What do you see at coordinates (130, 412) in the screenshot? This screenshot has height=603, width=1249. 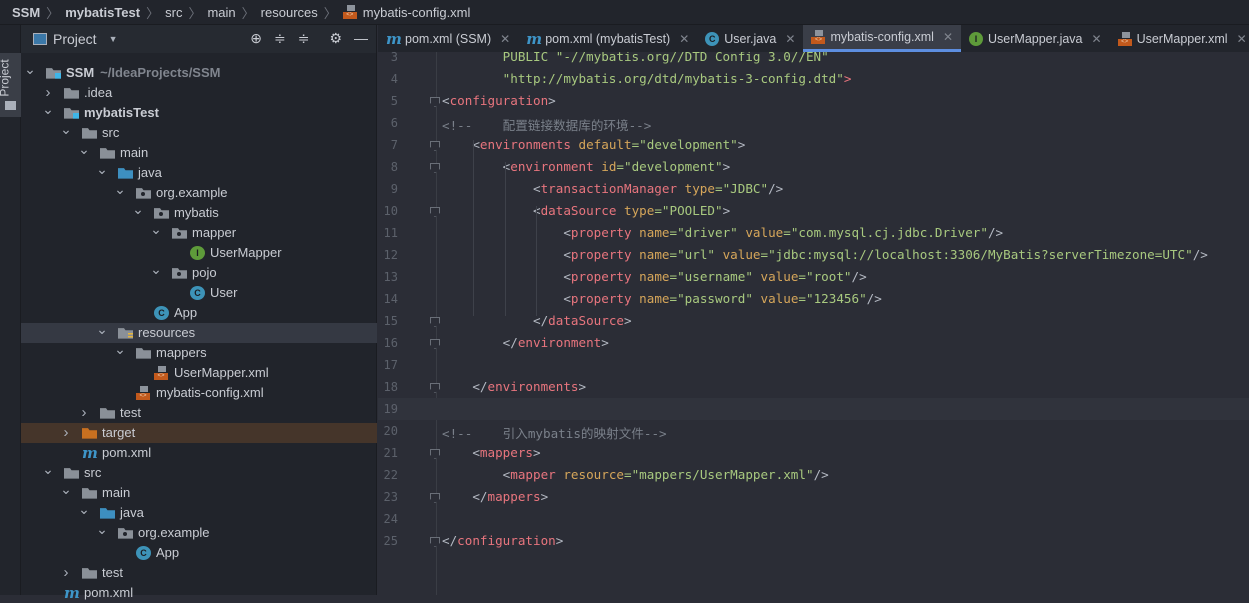 I see `tree-item-name: test` at bounding box center [130, 412].